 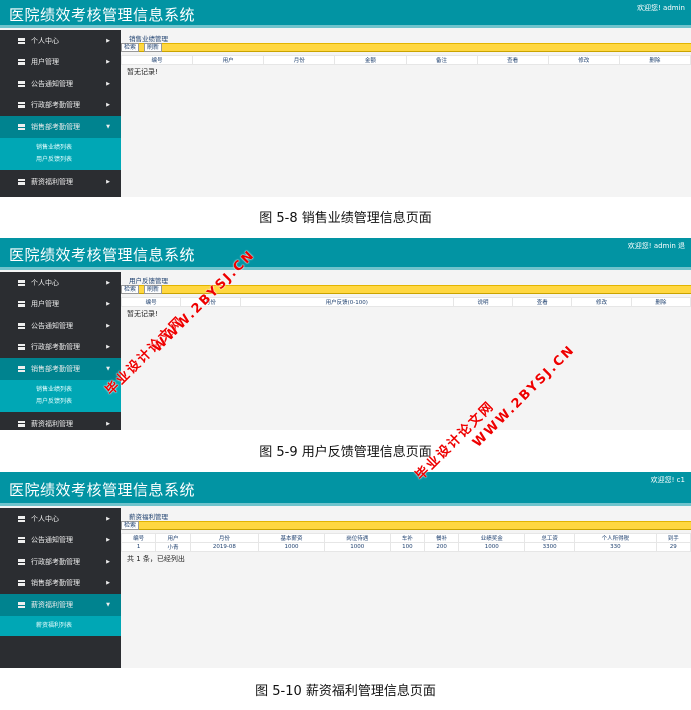 I want to click on submenu: 薪资福利列表, so click(x=60, y=626).